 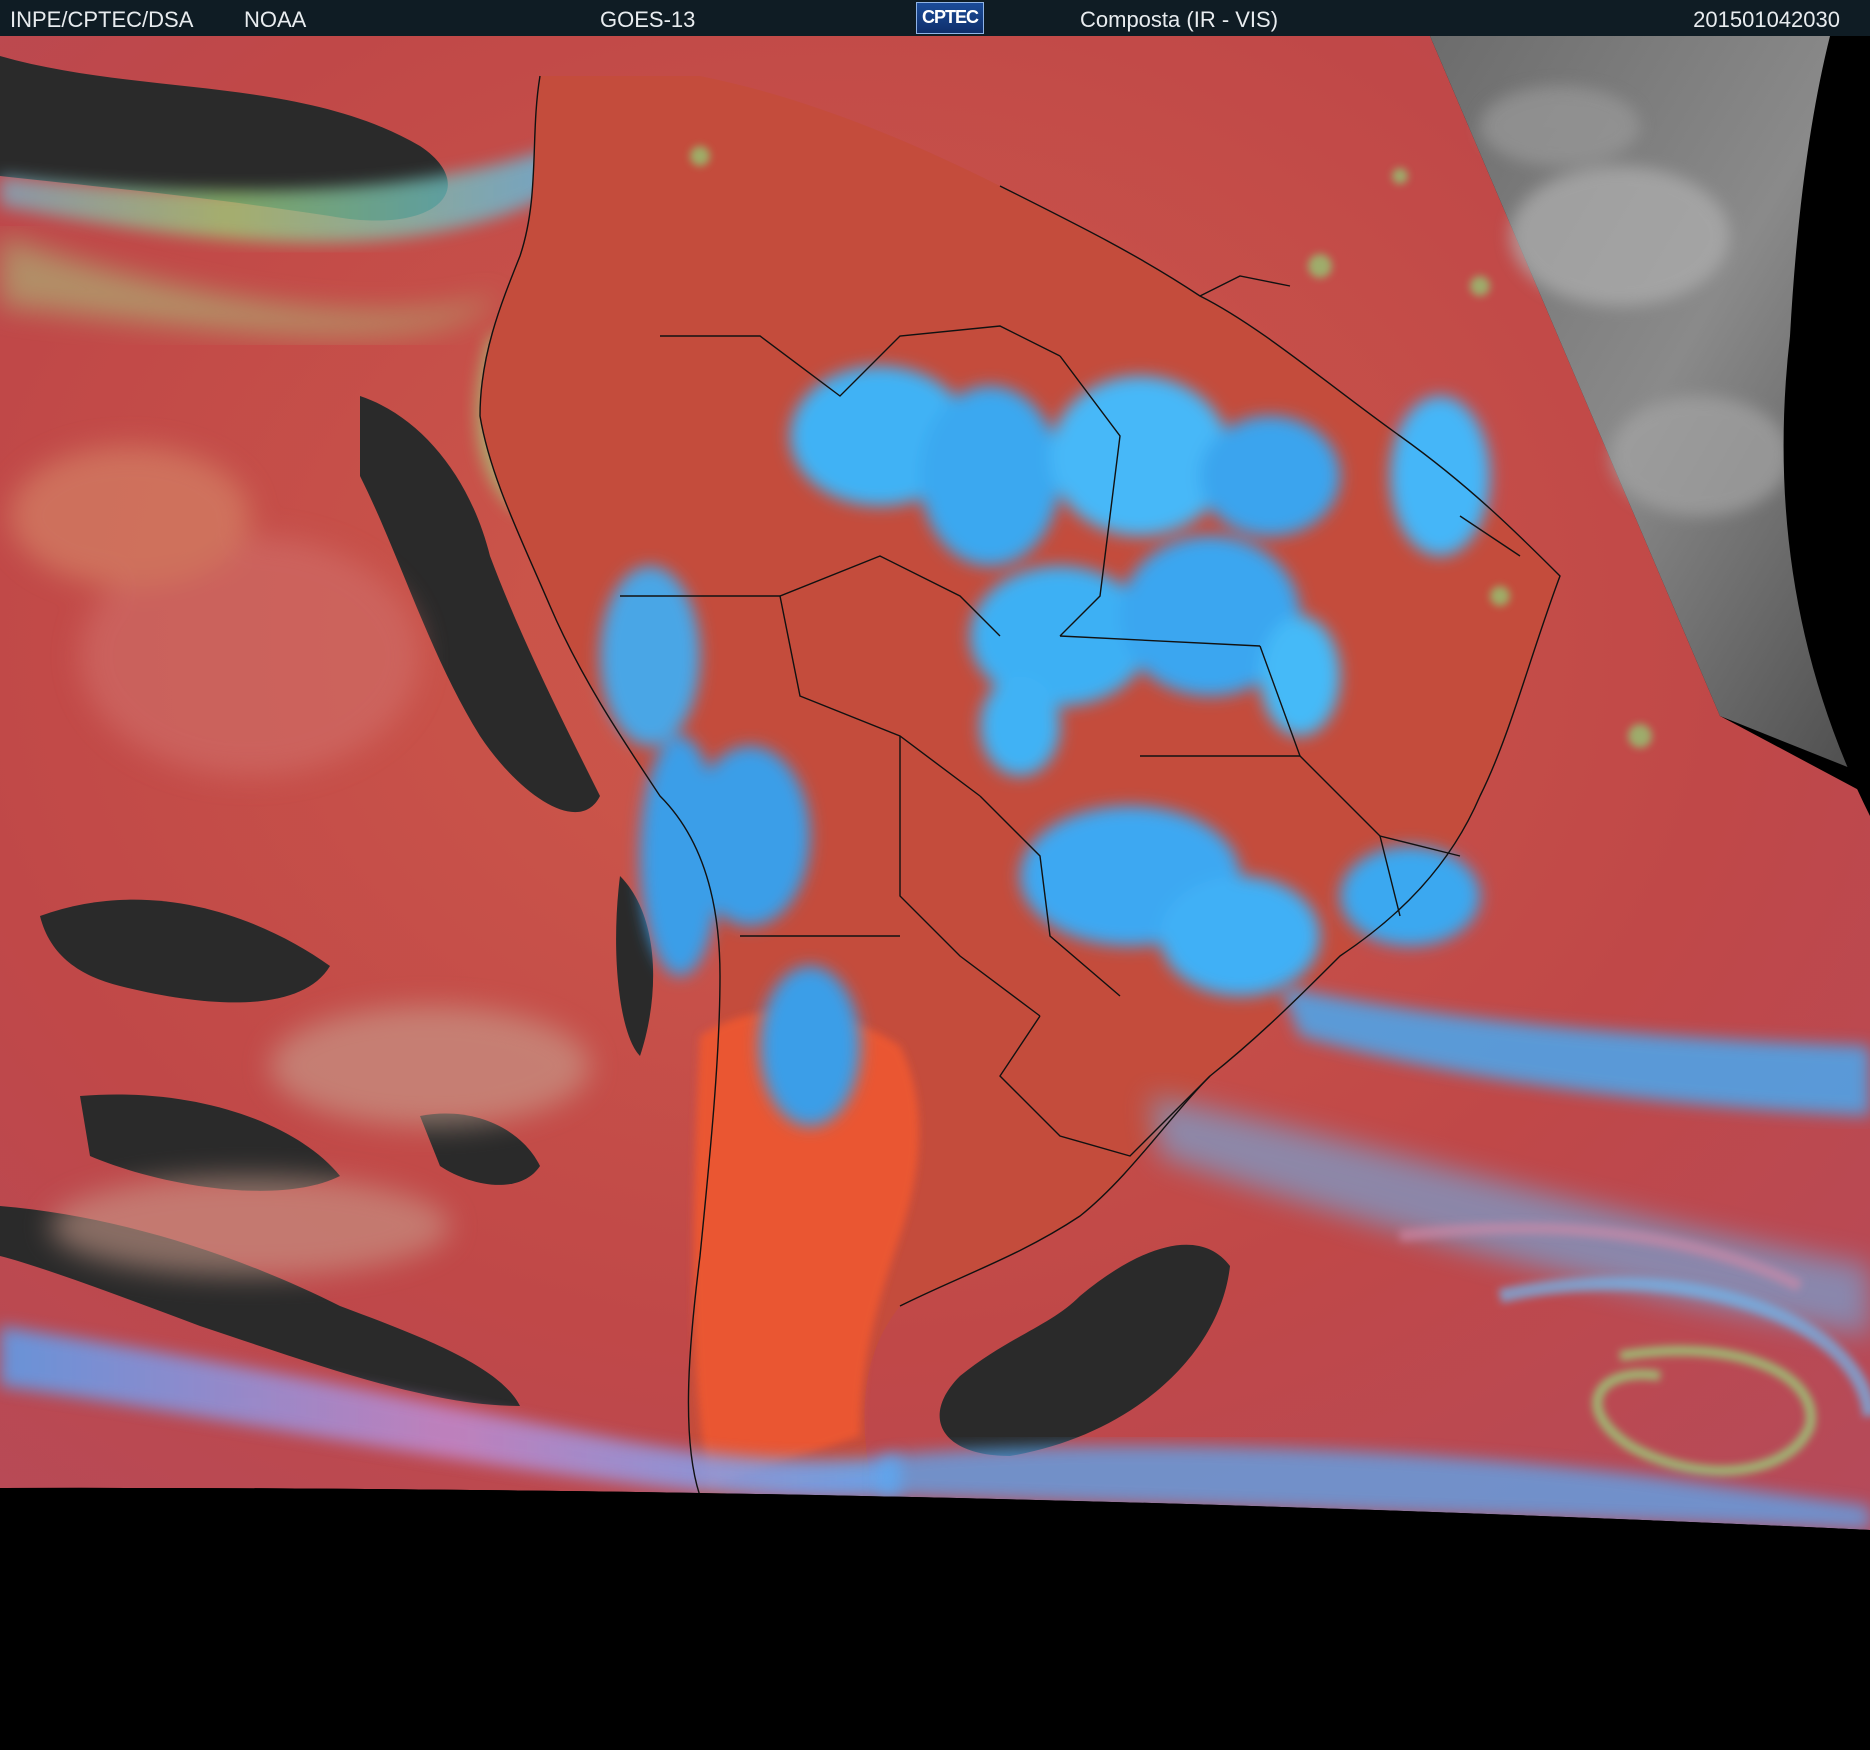 I want to click on agency-label: INPE/CPTEC/DSA, so click(x=102, y=19).